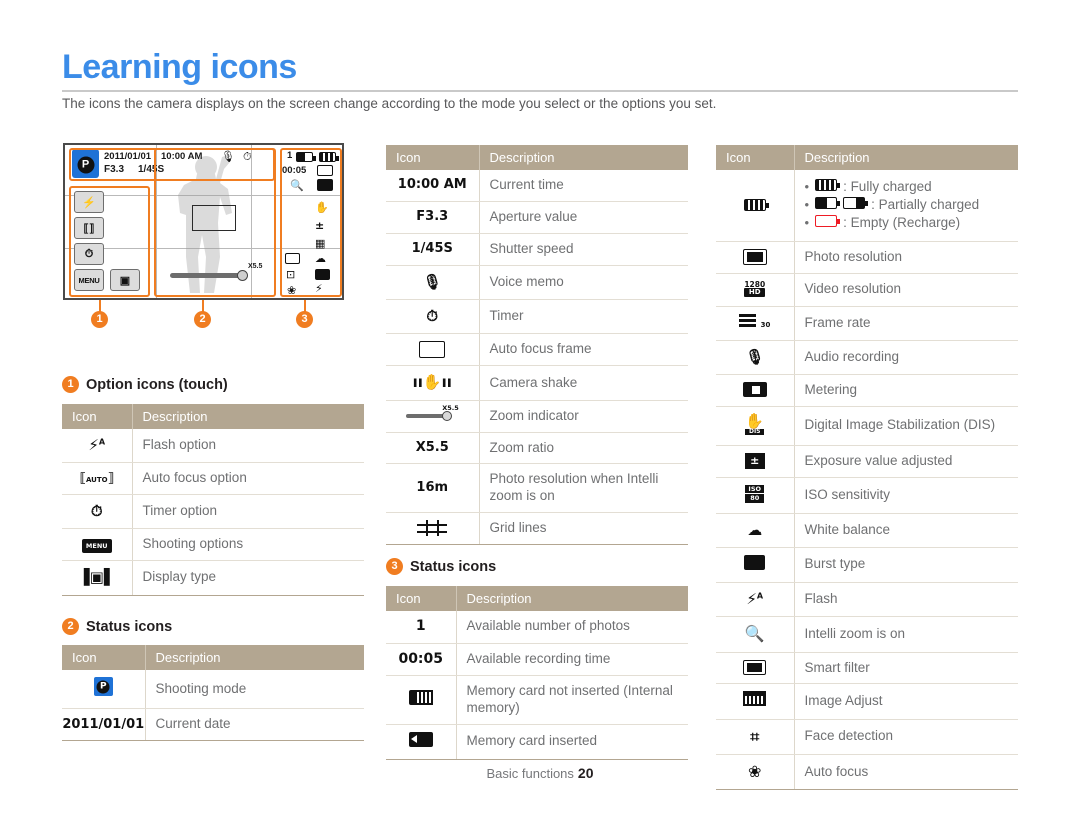  What do you see at coordinates (867, 290) in the screenshot?
I see `table-row: 1280 HD Video resolution` at bounding box center [867, 290].